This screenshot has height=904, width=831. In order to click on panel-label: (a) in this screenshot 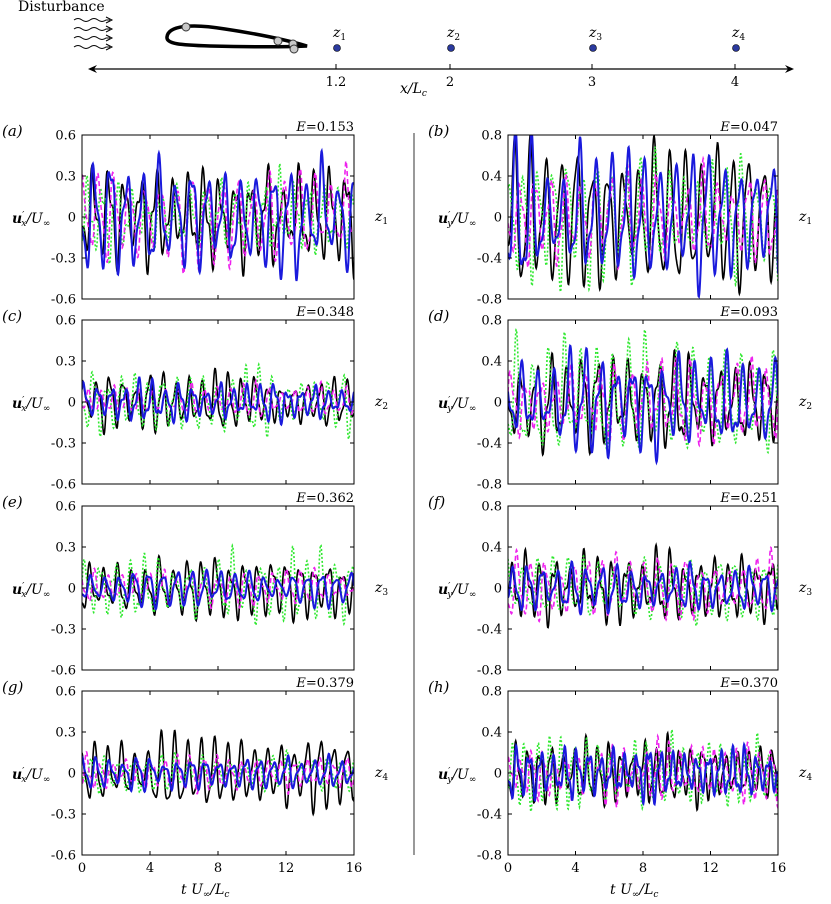, I will do `click(12, 131)`.